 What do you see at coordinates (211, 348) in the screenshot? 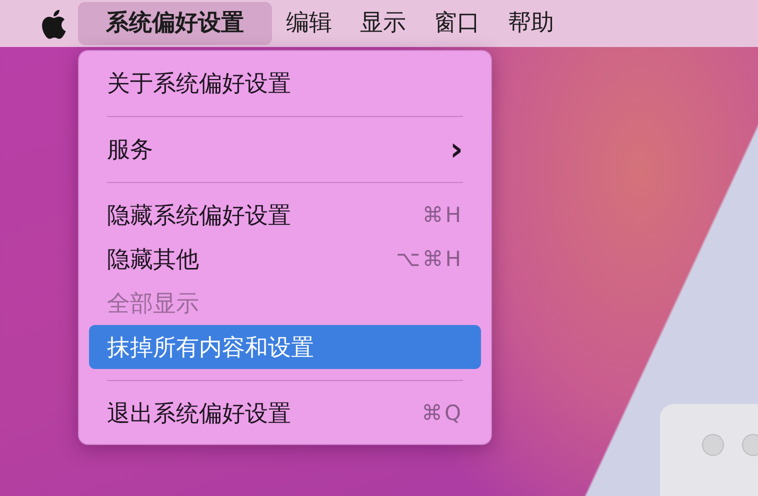
I see `menu-item-label: 抹掉所有内容和设置` at bounding box center [211, 348].